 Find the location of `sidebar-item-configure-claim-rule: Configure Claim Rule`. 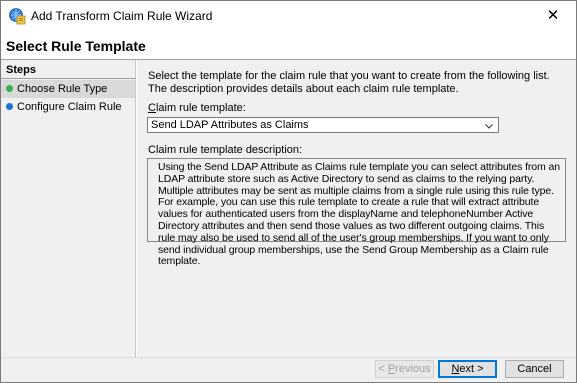

sidebar-item-configure-claim-rule: Configure Claim Rule is located at coordinates (68, 107).